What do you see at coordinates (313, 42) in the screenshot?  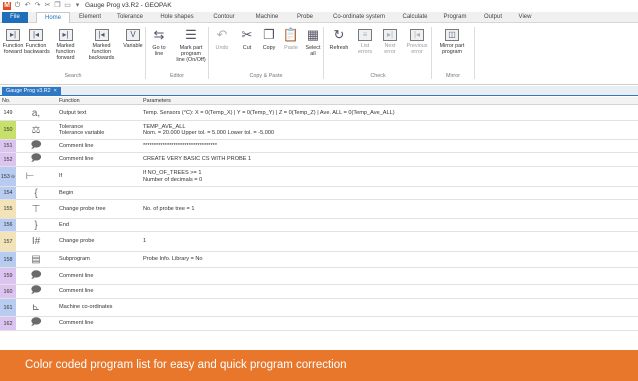 I see `select-all-button: ▦ Select all` at bounding box center [313, 42].